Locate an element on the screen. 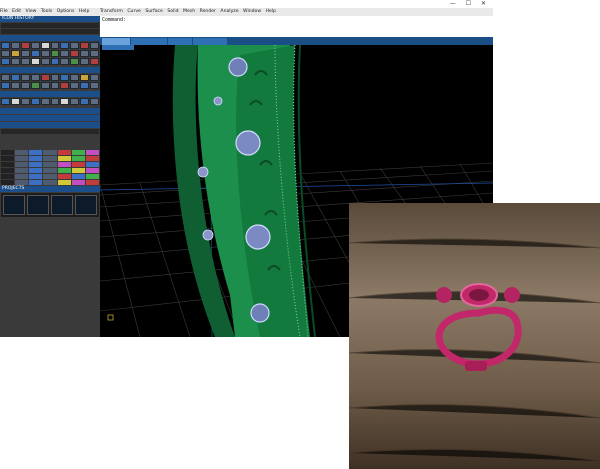 The width and height of the screenshot is (600, 469). menu-curve: Curve is located at coordinates (134, 11).